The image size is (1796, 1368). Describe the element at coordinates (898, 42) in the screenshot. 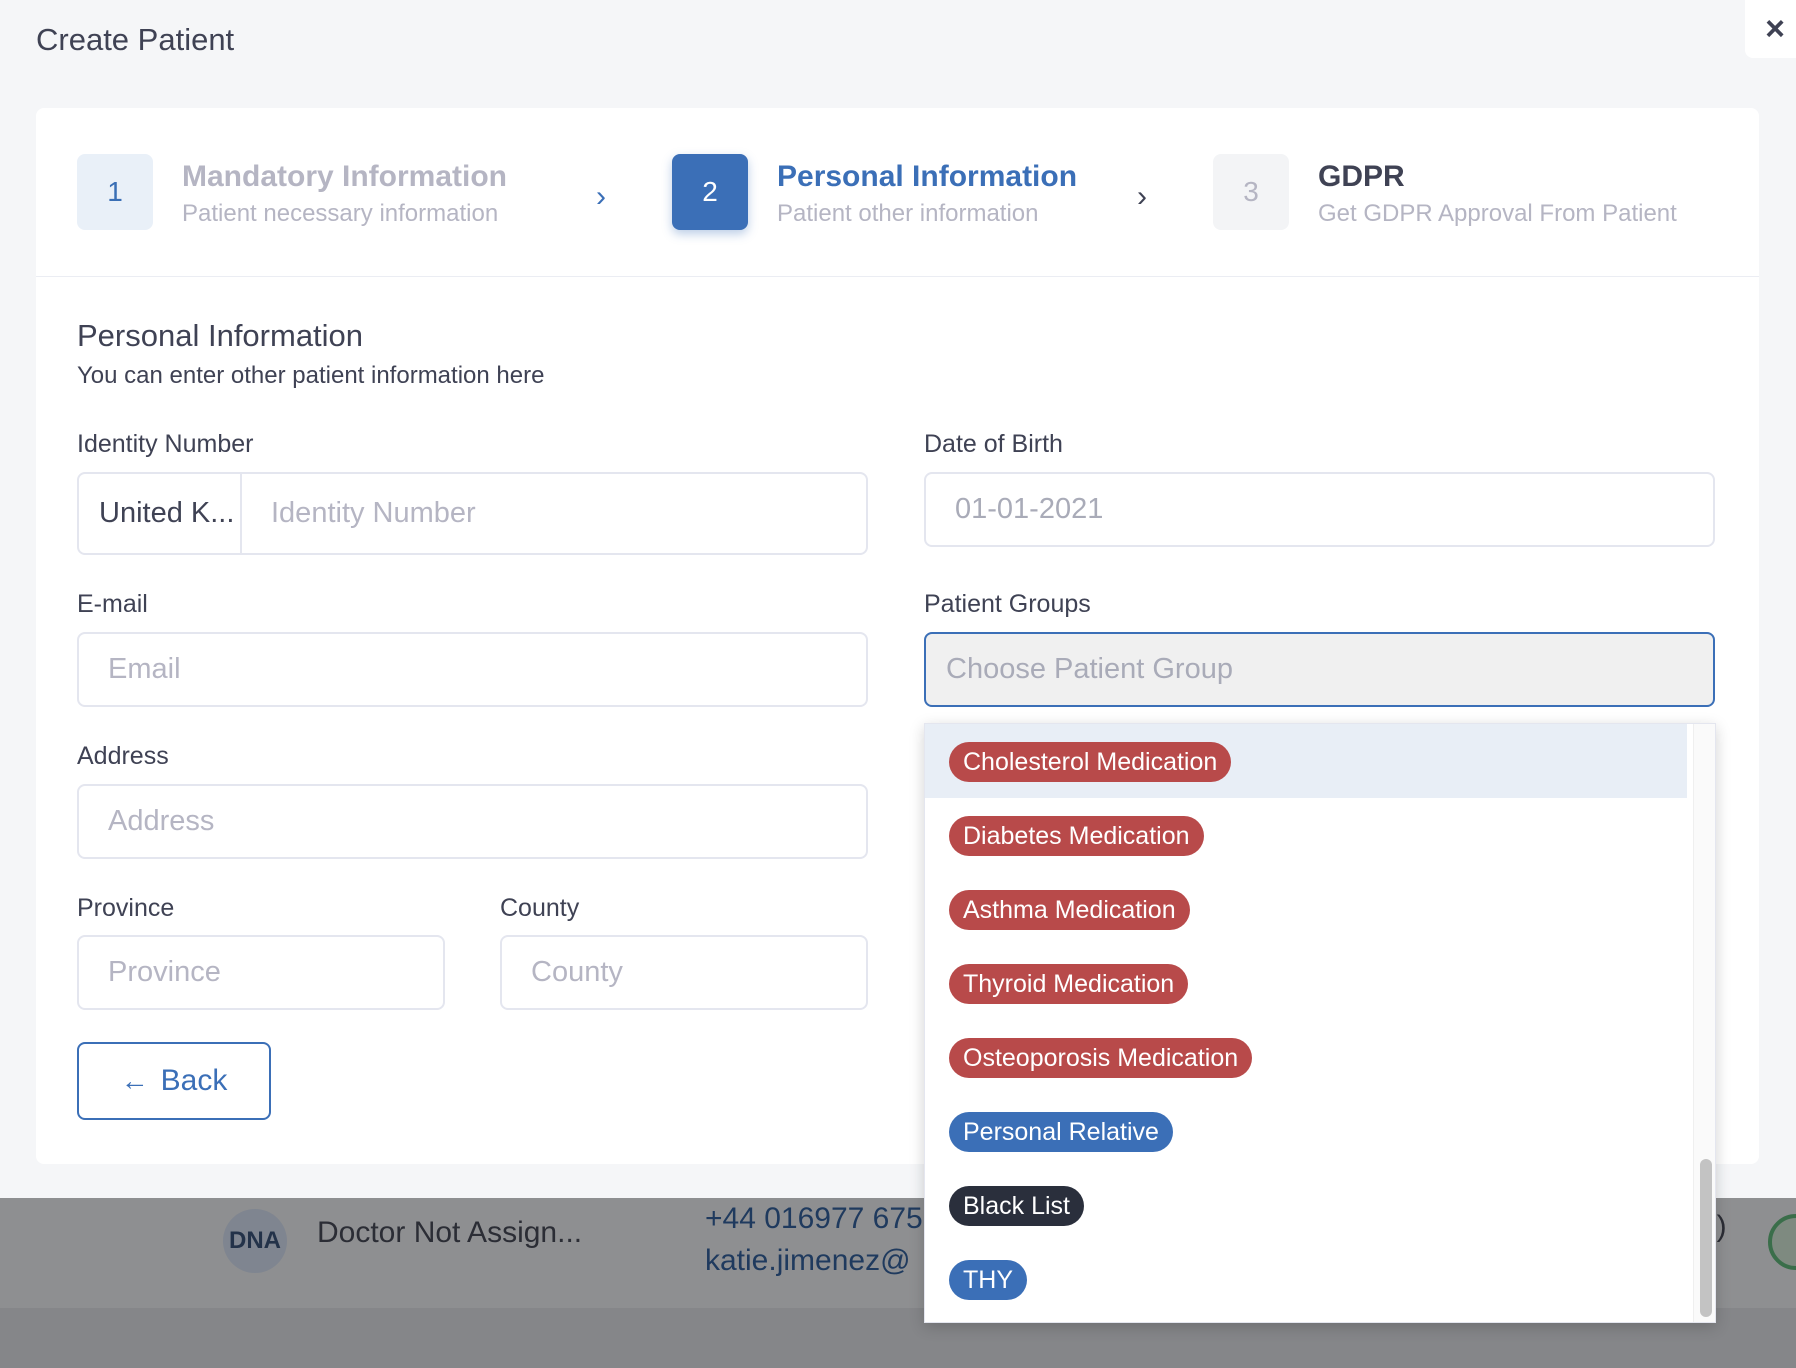

I see `modal-header: Create Patient` at that location.